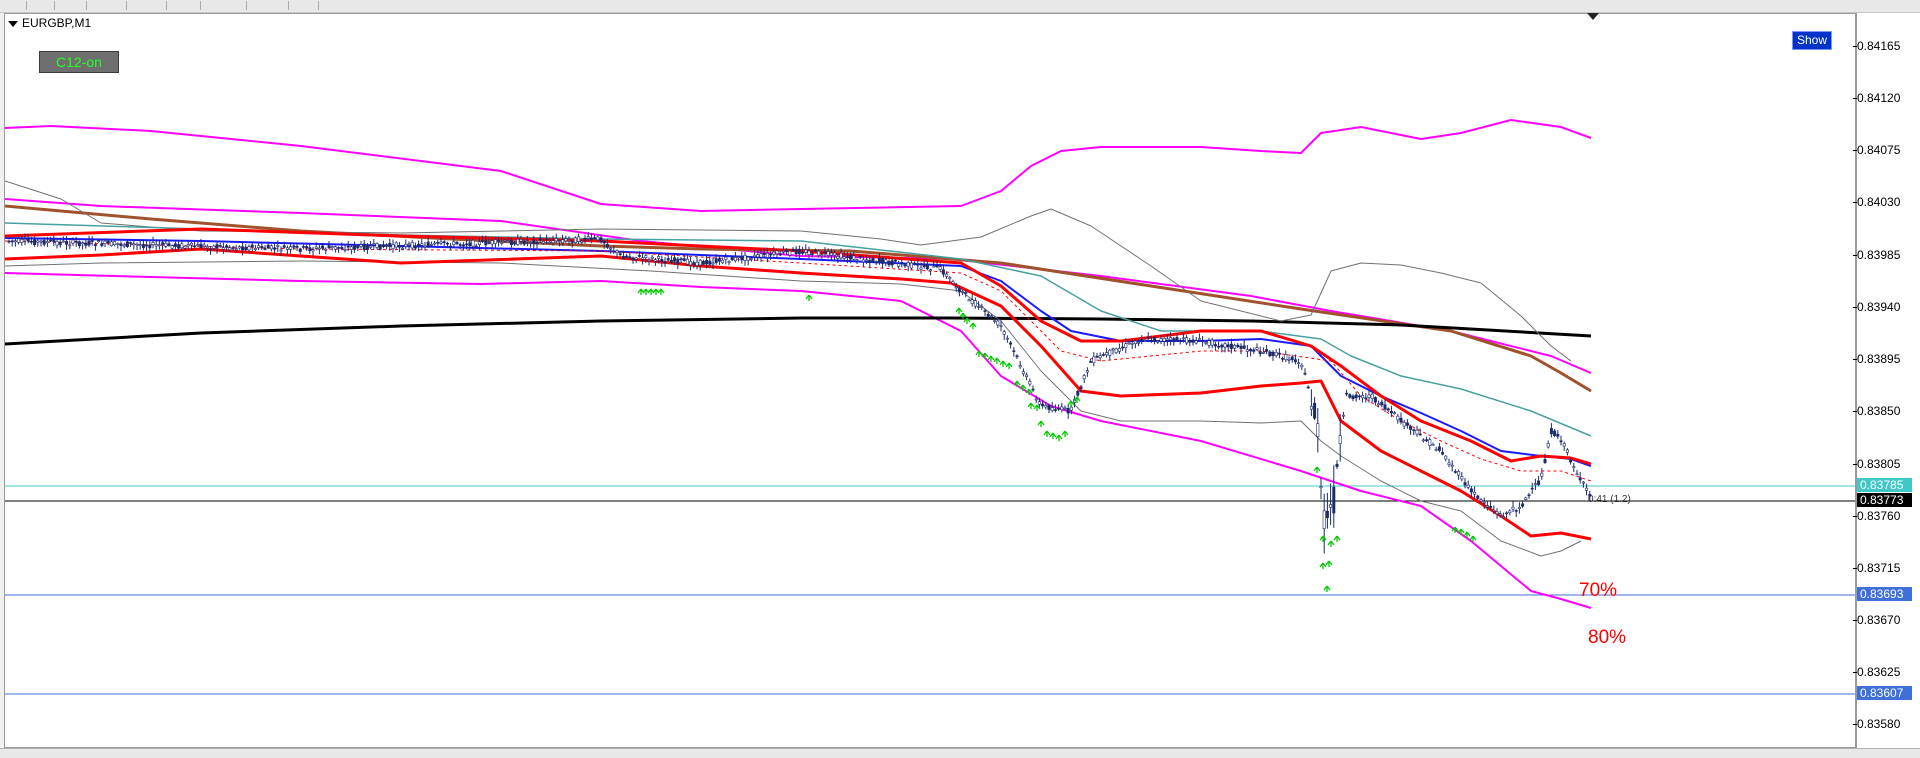 This screenshot has height=758, width=1920. What do you see at coordinates (798, 331) in the screenshot?
I see `moving-average-black` at bounding box center [798, 331].